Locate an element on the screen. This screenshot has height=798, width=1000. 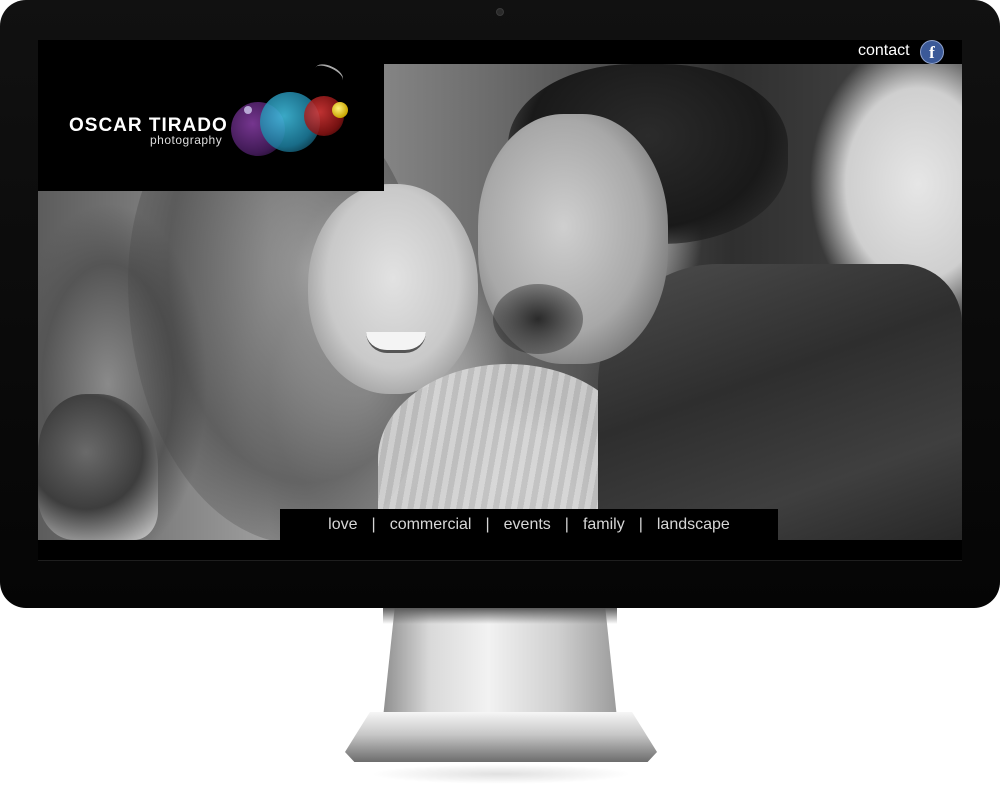
webcam-icon is located at coordinates (500, 12).